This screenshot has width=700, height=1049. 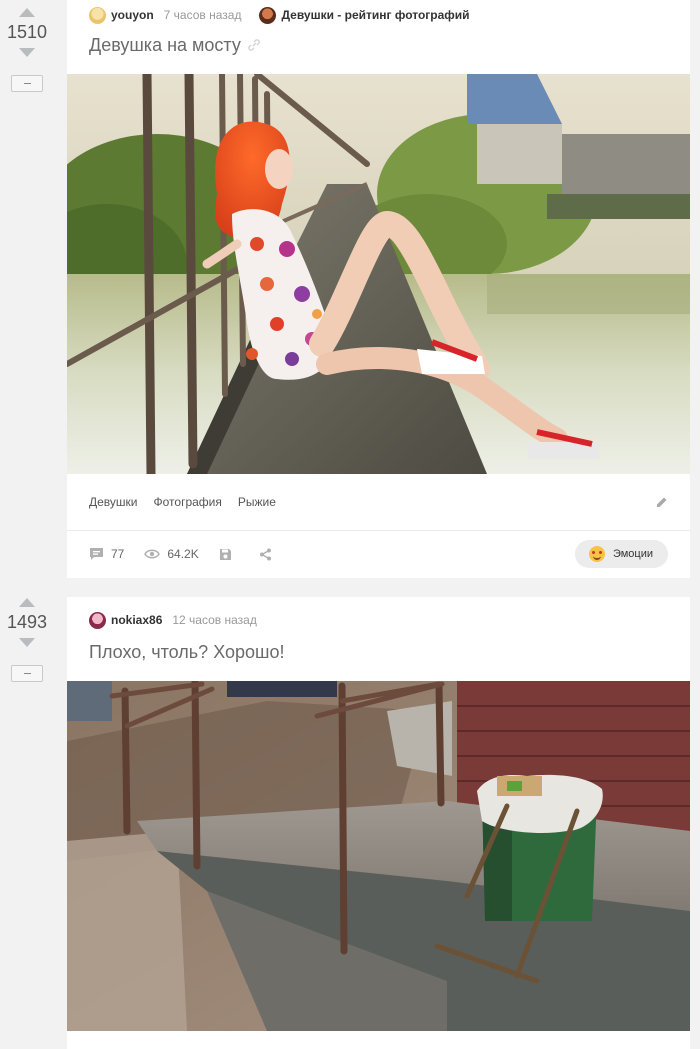 I want to click on edit-pencil-icon, so click(x=662, y=502).